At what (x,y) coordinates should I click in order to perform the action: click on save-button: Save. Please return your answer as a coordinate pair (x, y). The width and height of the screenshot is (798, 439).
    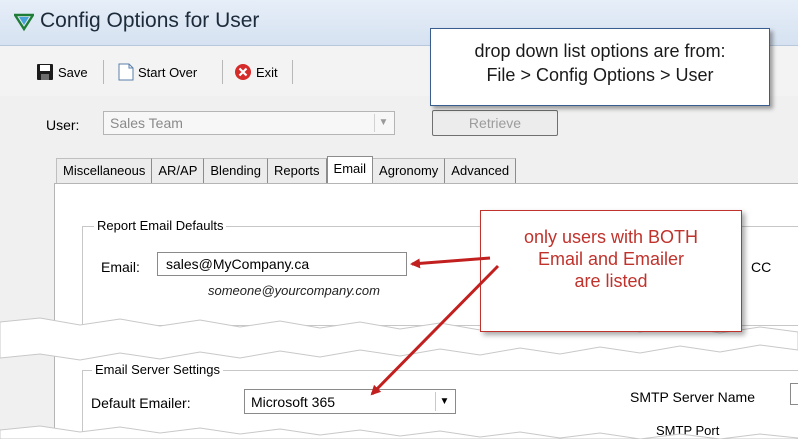
    Looking at the image, I should click on (62, 72).